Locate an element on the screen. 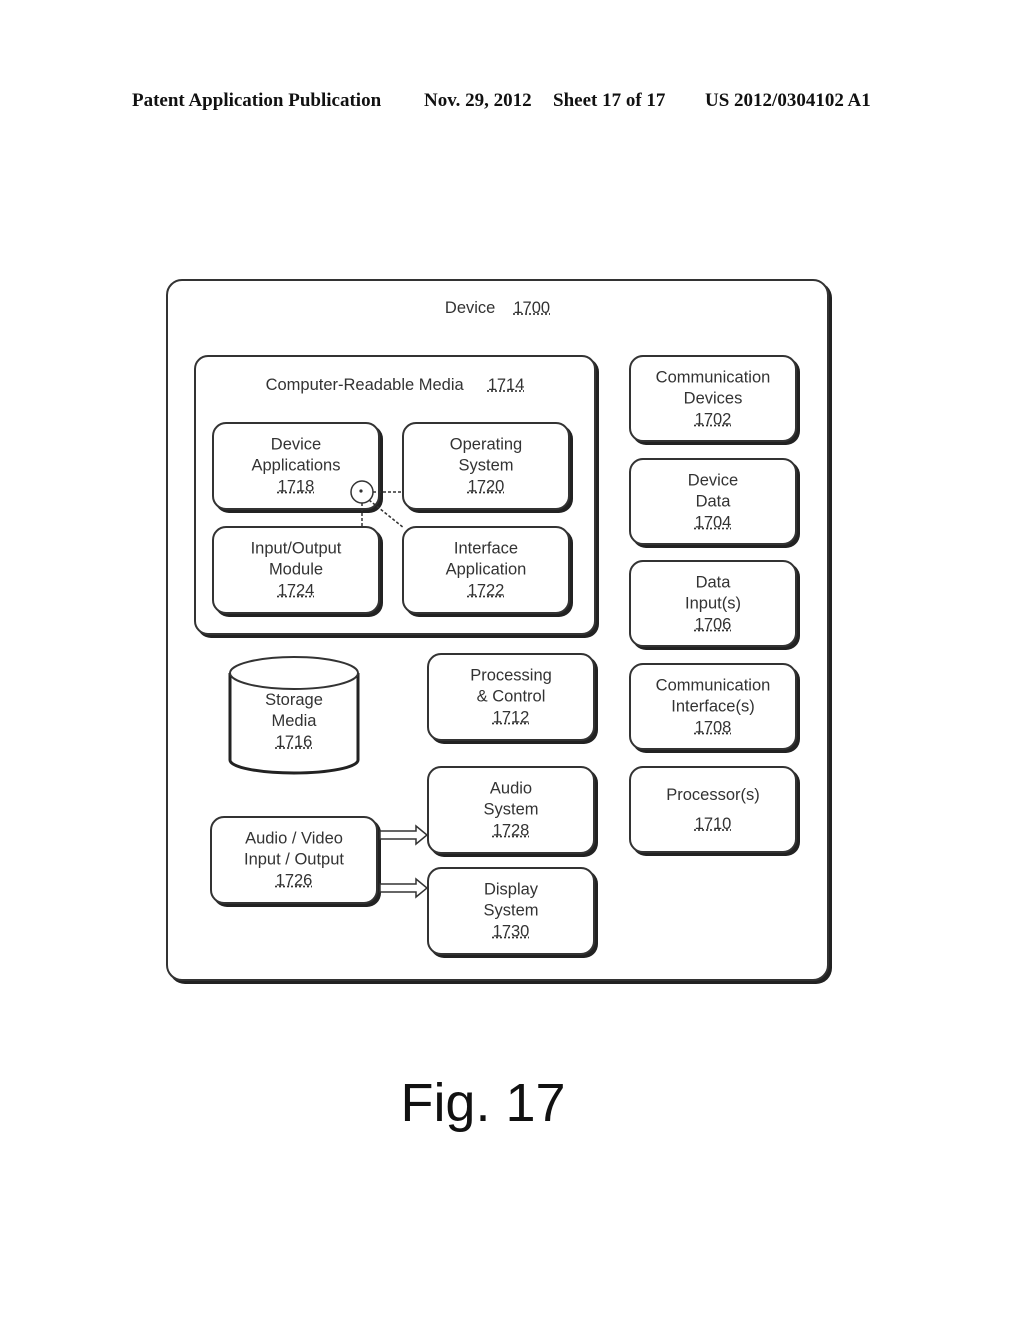  input-output-module-number: 1724 is located at coordinates (296, 590).